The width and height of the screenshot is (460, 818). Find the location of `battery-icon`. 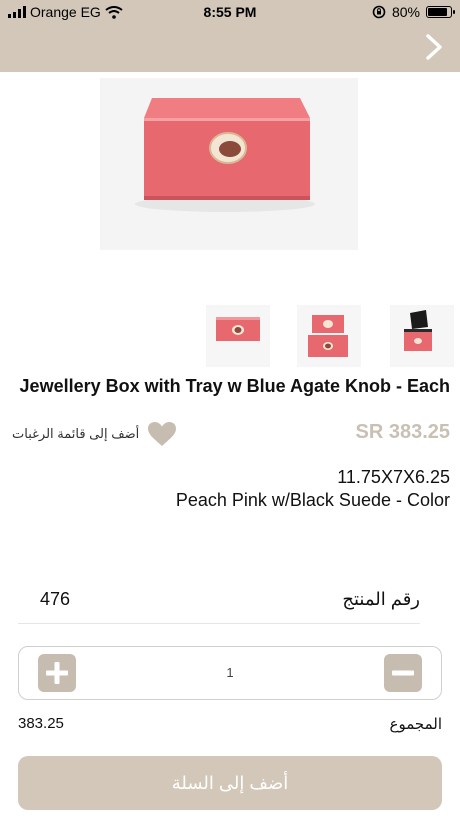

battery-icon is located at coordinates (440, 12).